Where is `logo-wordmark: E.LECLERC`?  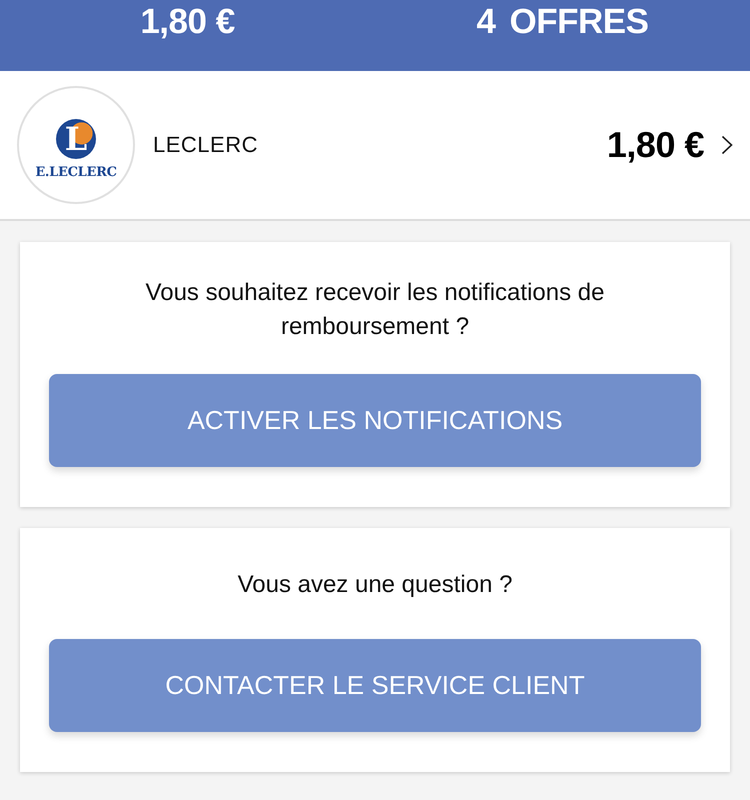 logo-wordmark: E.LECLERC is located at coordinates (76, 172).